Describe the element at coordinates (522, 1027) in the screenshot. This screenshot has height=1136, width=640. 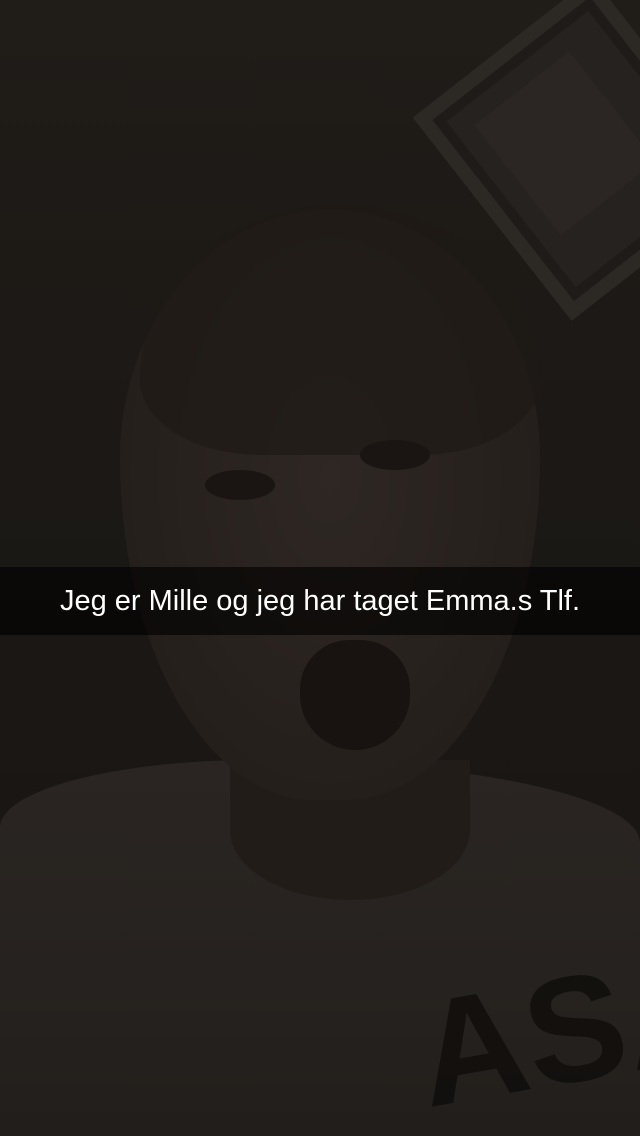
I see `shirt-print-text: ASA` at that location.